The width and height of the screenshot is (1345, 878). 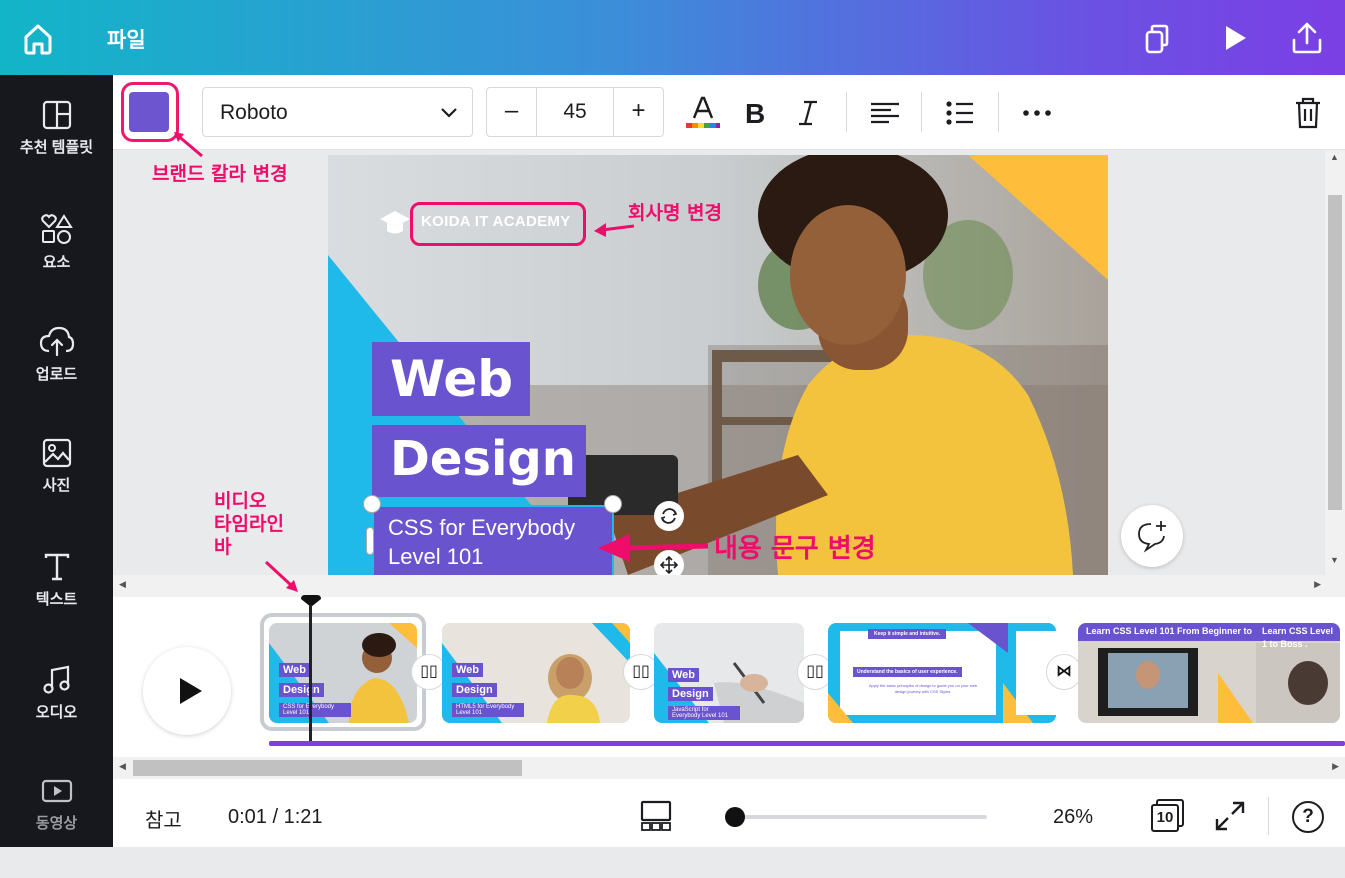 I want to click on play-icon, so click(x=191, y=691).